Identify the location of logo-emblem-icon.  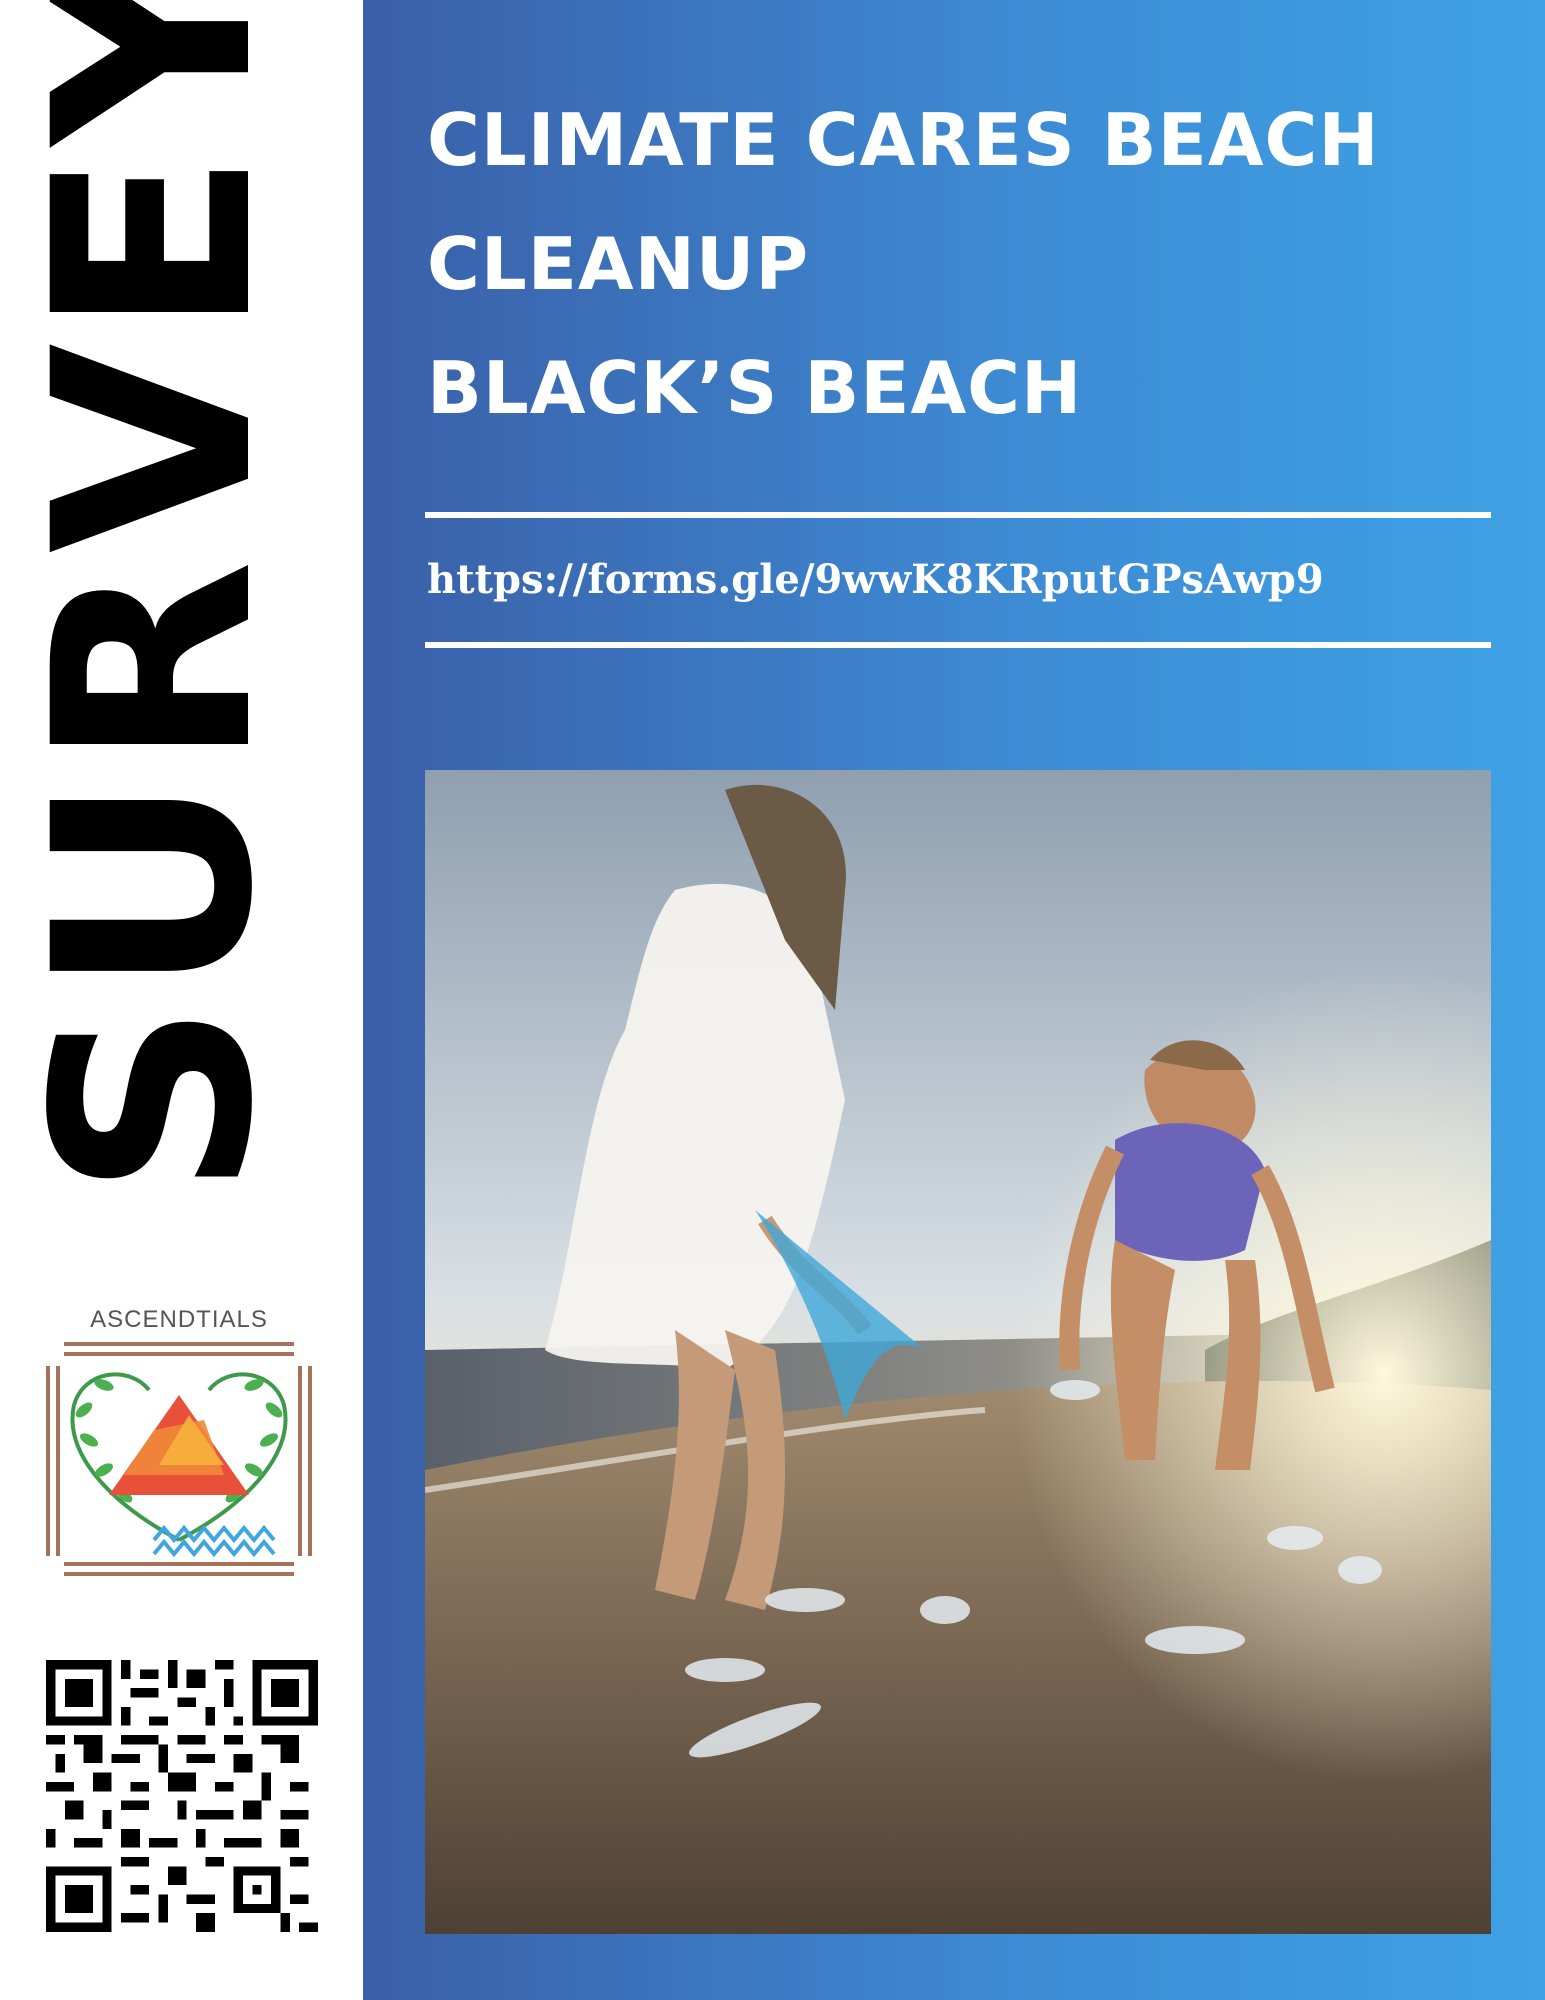
(179, 1459).